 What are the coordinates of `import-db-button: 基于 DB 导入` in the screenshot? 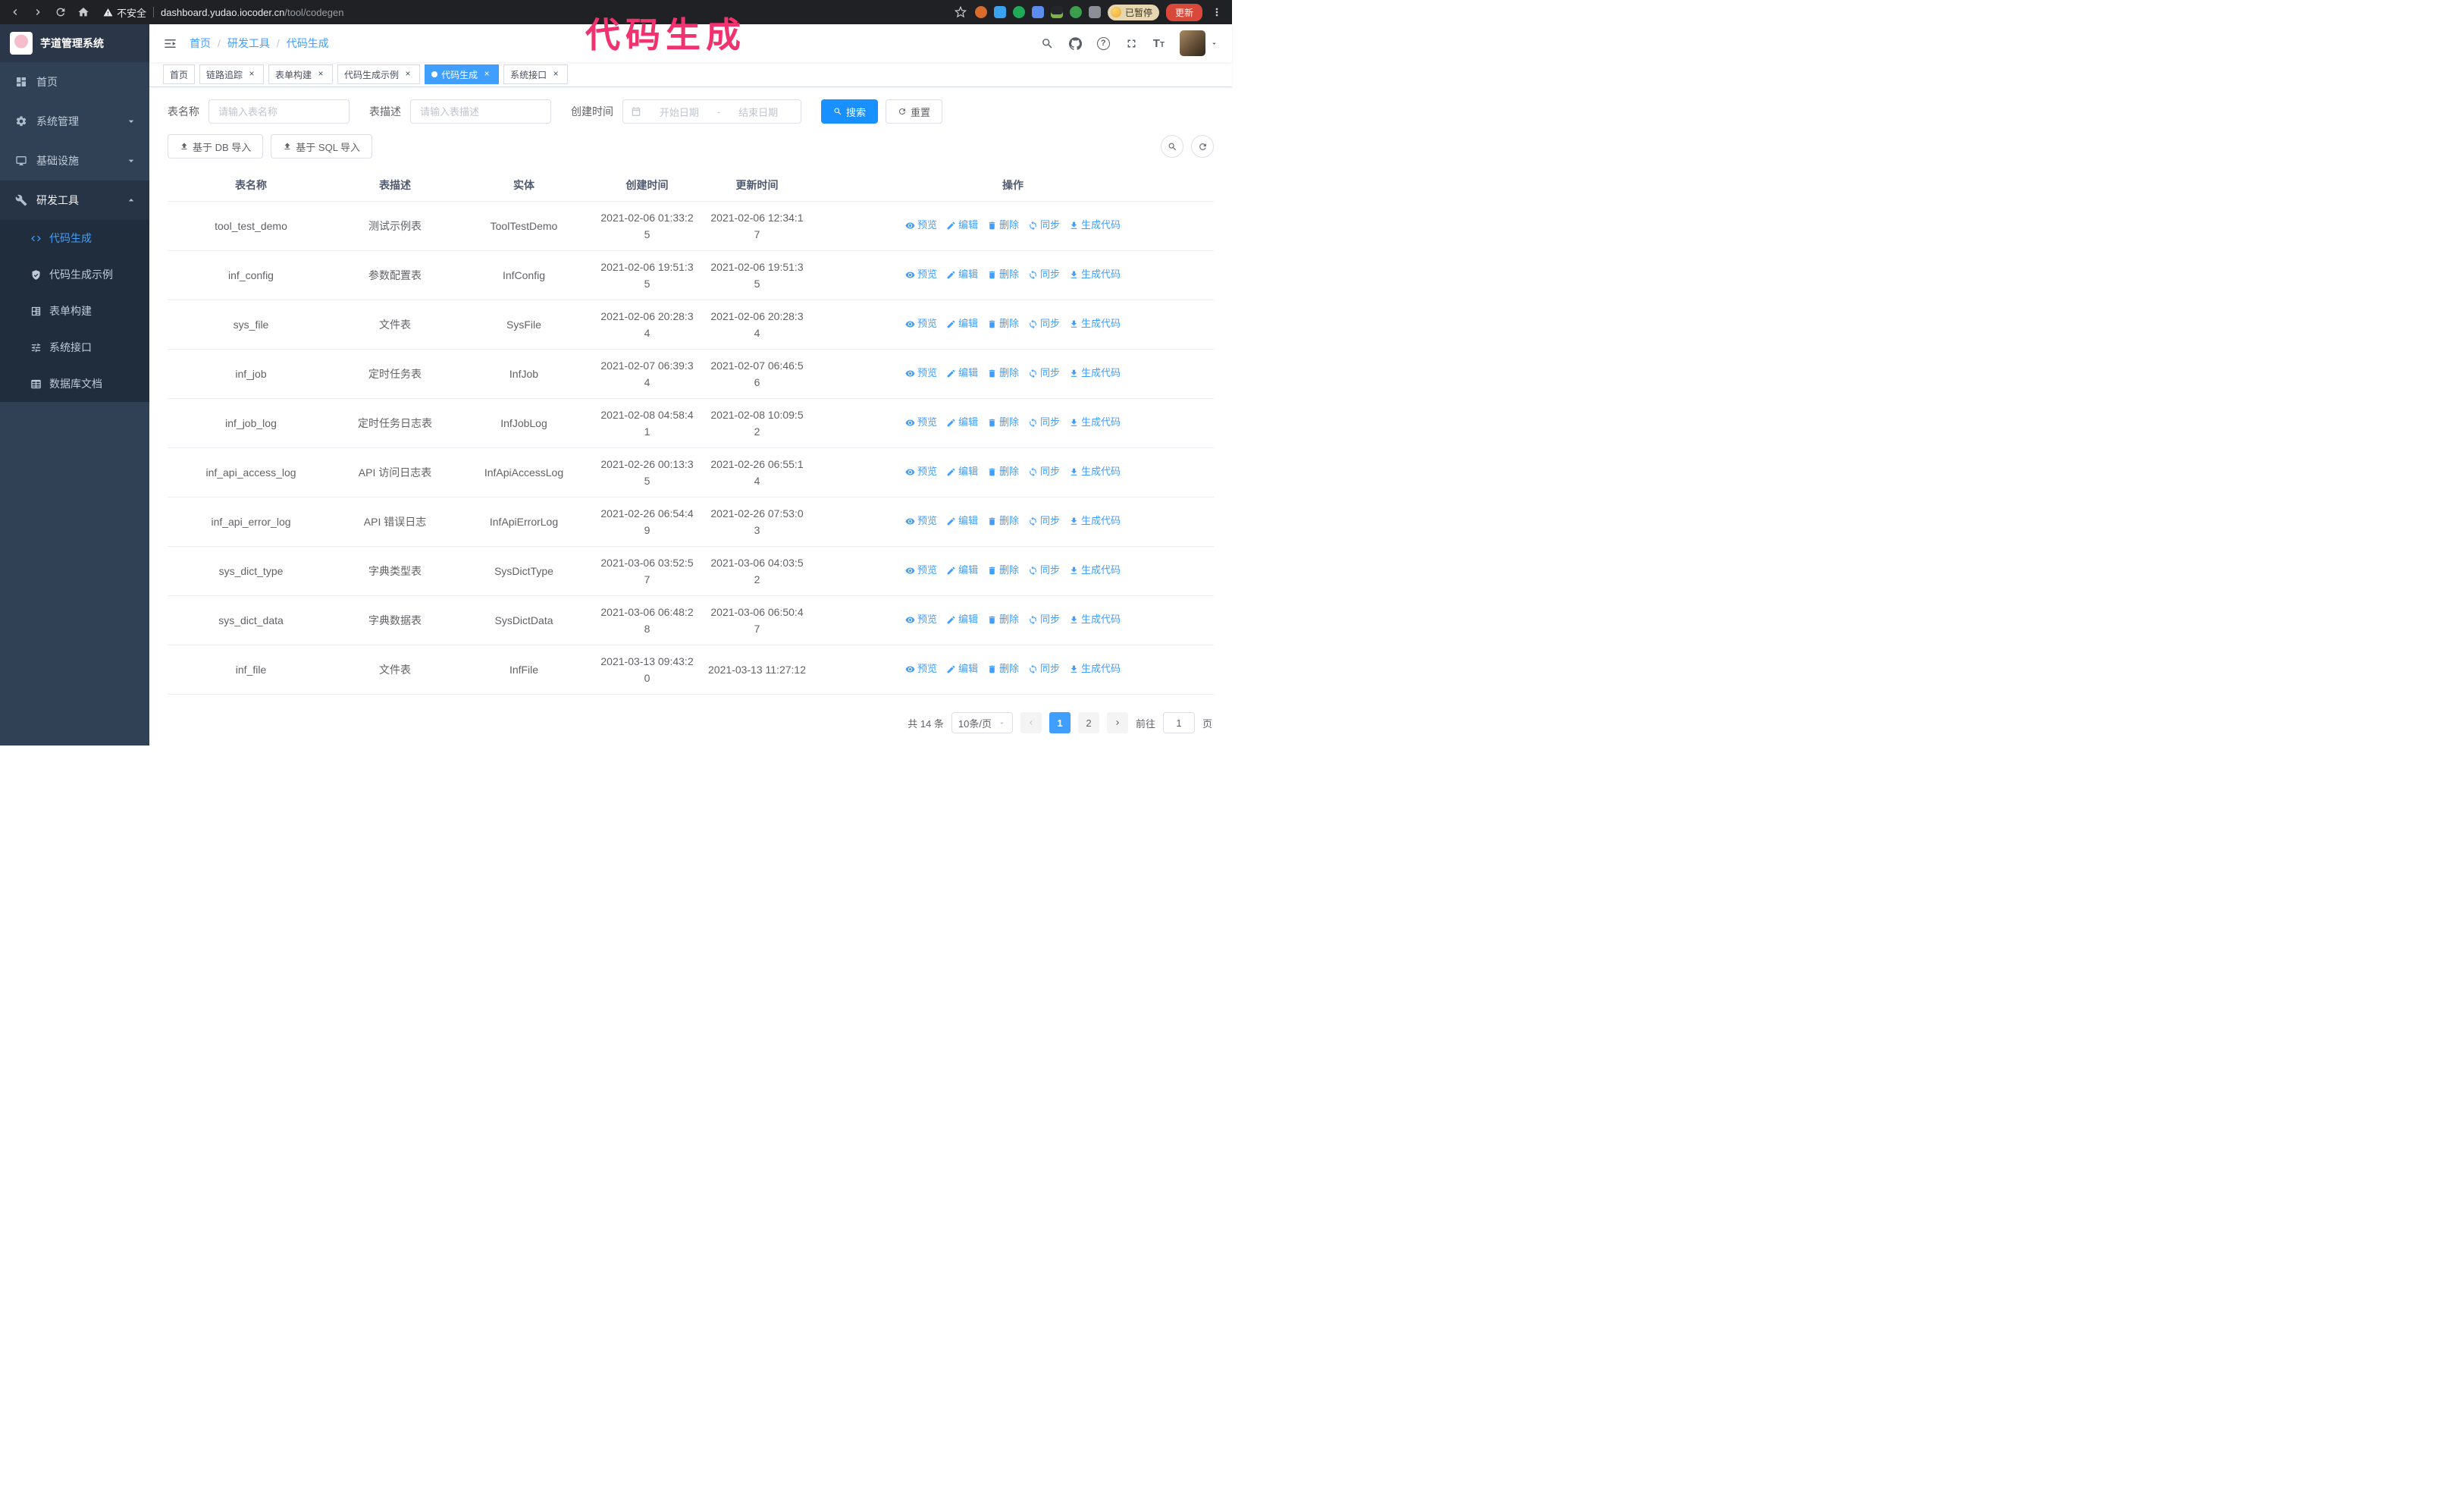 It's located at (216, 146).